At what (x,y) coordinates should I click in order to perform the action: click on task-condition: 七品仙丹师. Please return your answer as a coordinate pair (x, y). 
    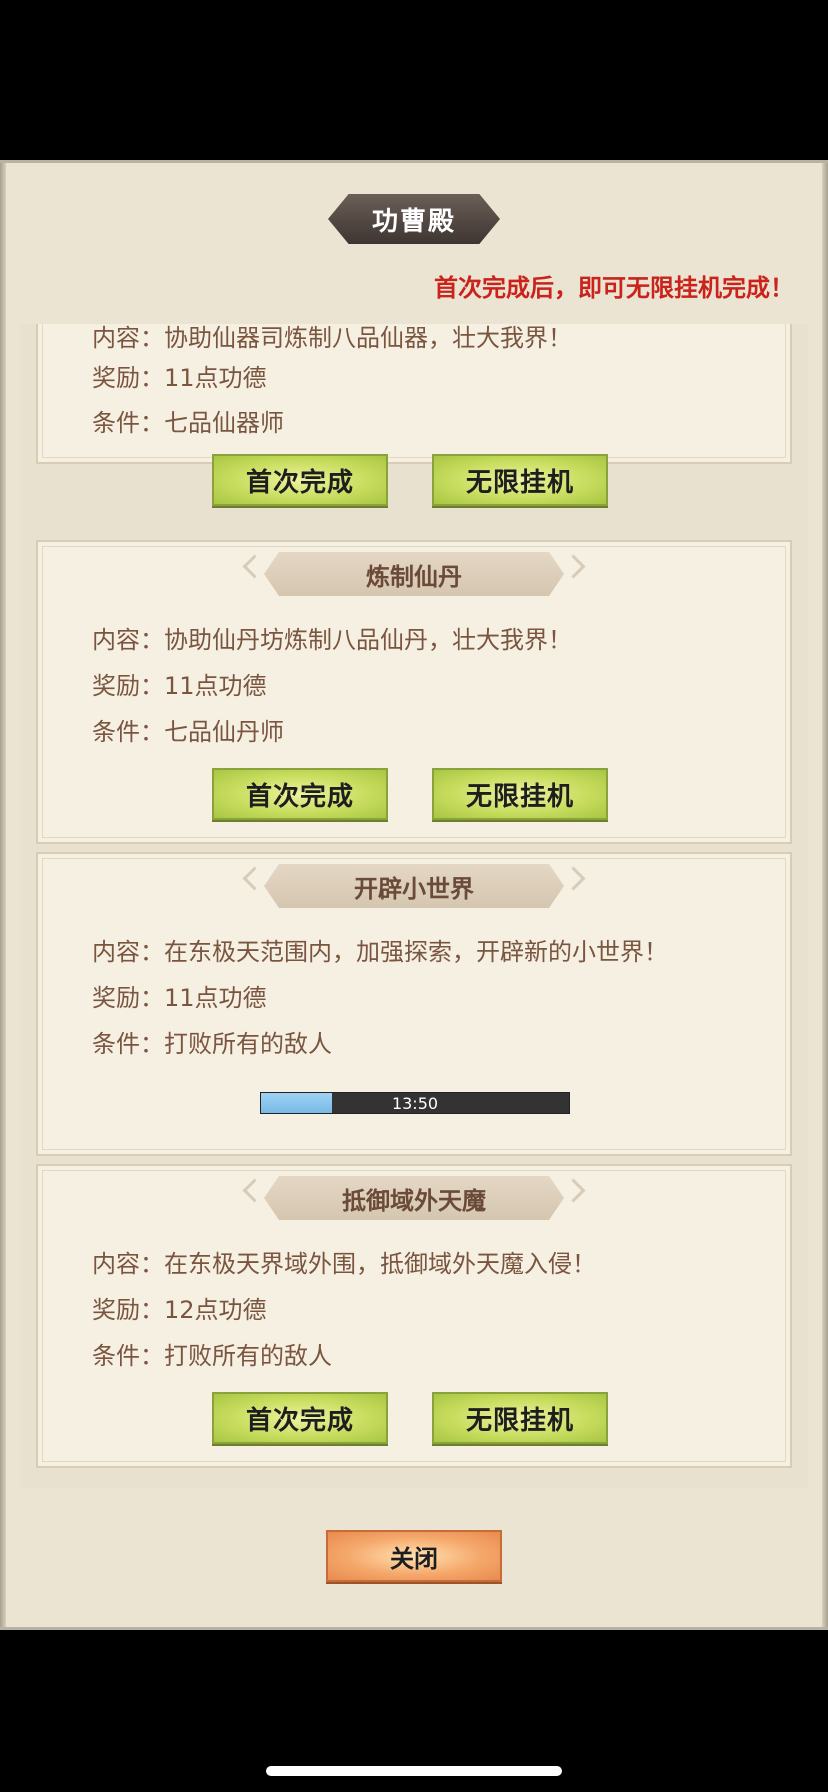
    Looking at the image, I should click on (224, 732).